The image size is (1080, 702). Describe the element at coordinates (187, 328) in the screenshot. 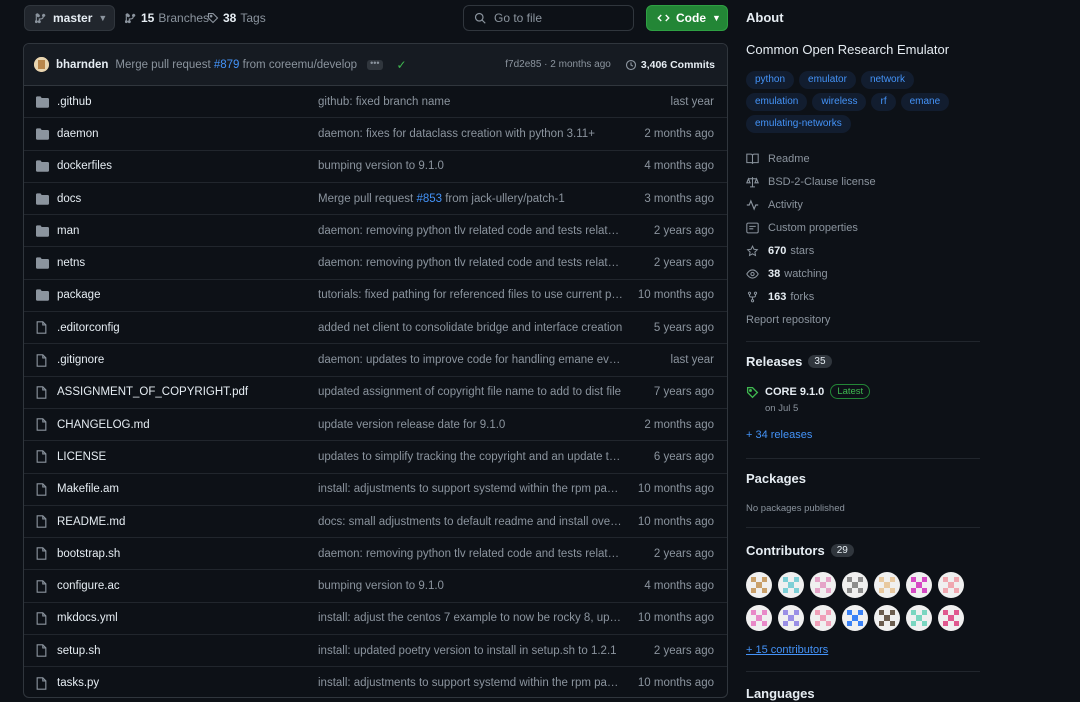

I see `file-name-link: .editorconfig` at that location.